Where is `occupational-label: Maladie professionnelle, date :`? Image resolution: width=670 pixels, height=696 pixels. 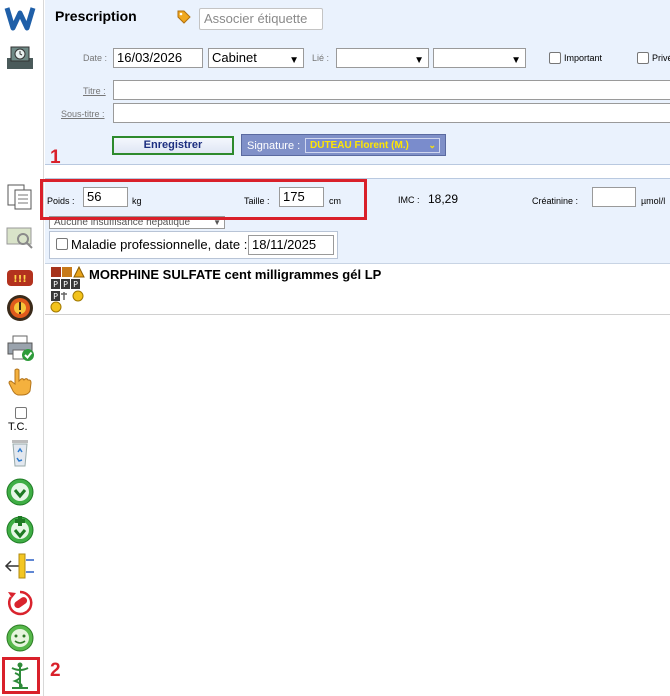 occupational-label: Maladie professionnelle, date : is located at coordinates (159, 244).